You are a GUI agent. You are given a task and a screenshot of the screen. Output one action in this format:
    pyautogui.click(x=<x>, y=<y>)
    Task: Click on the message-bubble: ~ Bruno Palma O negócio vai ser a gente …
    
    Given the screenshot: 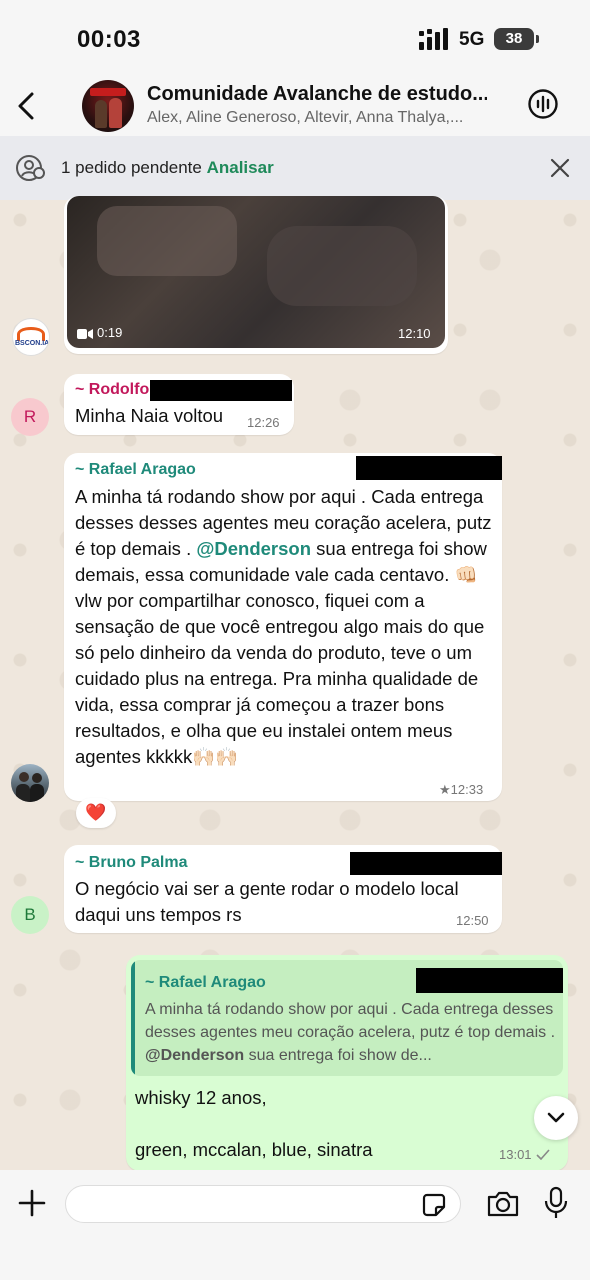 What is the action you would take?
    pyautogui.click(x=283, y=889)
    